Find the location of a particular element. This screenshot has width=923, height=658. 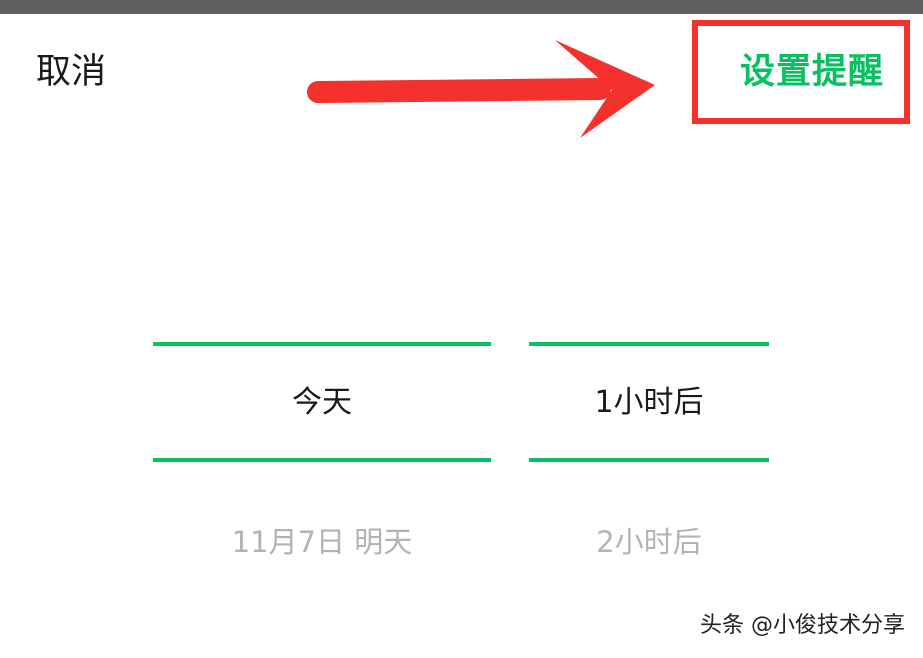

picker-time-top-line is located at coordinates (649, 344).